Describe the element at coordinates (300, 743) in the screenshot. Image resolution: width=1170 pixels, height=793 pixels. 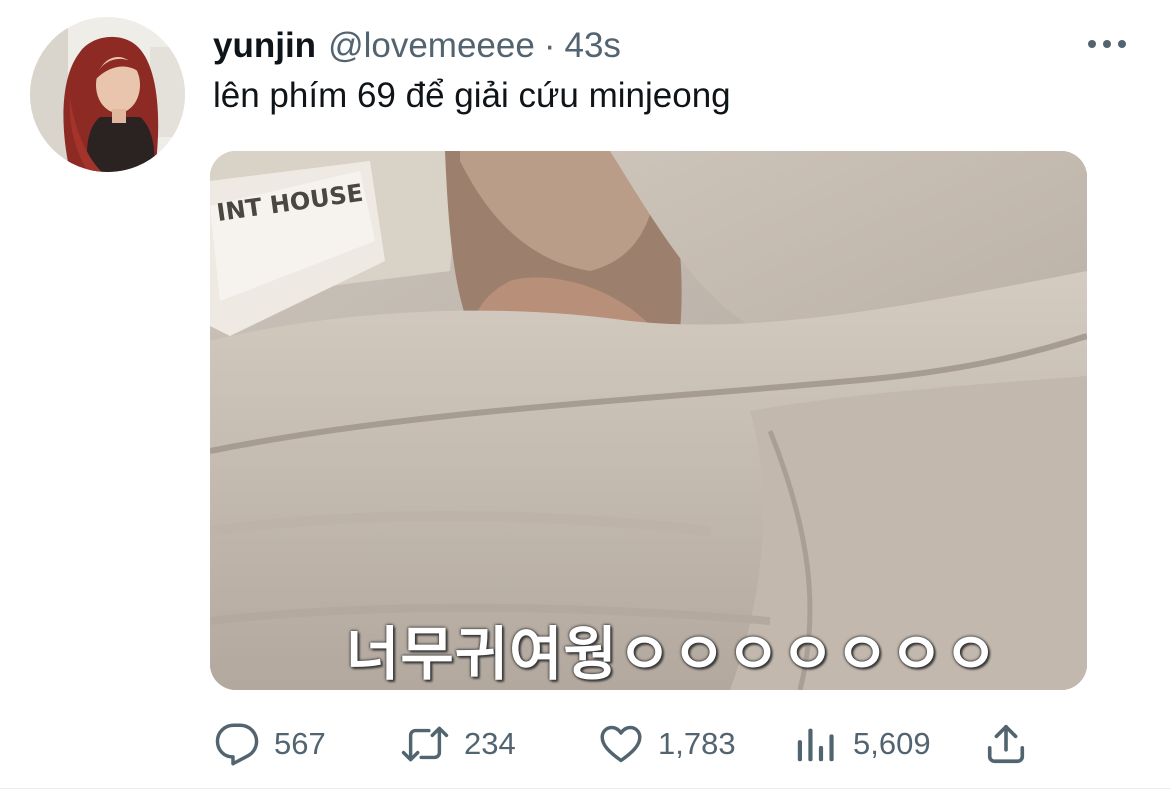
I see `reply-count: 567` at that location.